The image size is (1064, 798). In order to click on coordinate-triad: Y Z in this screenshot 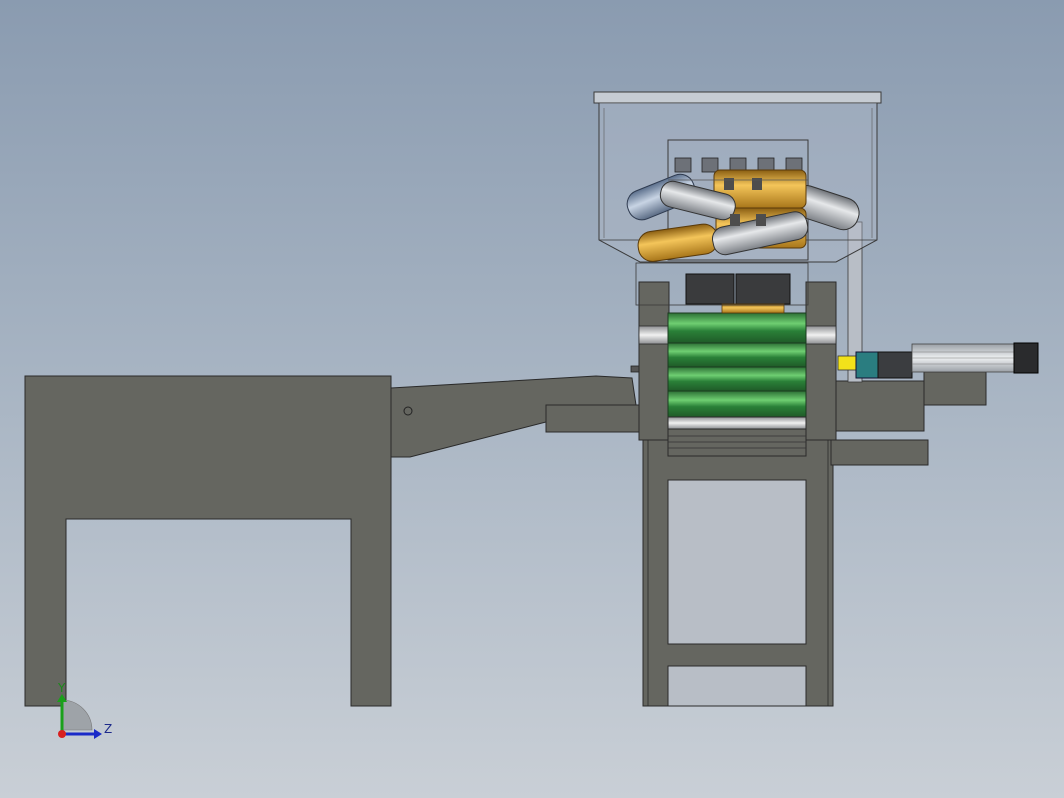, I will do `click(84, 710)`.